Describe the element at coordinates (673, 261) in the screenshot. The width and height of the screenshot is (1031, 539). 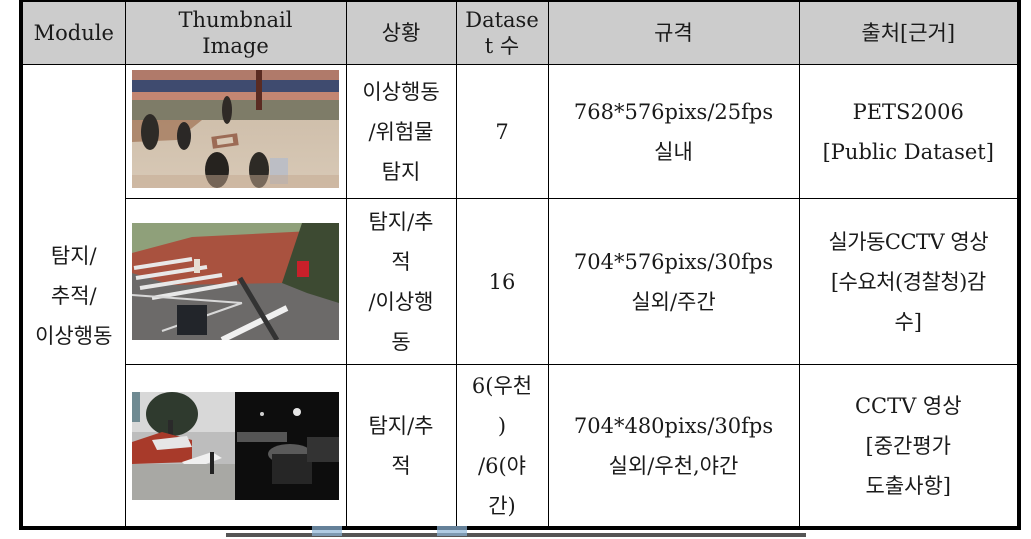
I see `spec-line: 704*576pixs/30fps` at that location.